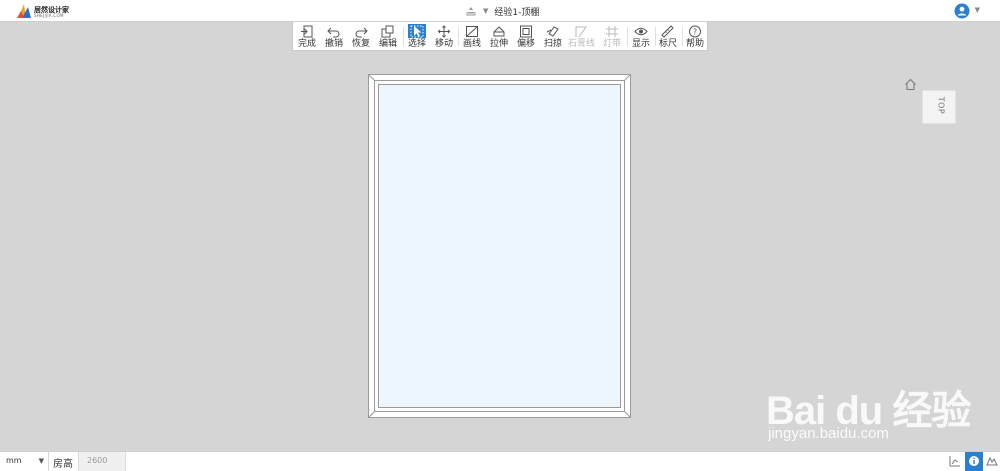  What do you see at coordinates (97, 460) in the screenshot?
I see `room-height-value: 2600` at bounding box center [97, 460].